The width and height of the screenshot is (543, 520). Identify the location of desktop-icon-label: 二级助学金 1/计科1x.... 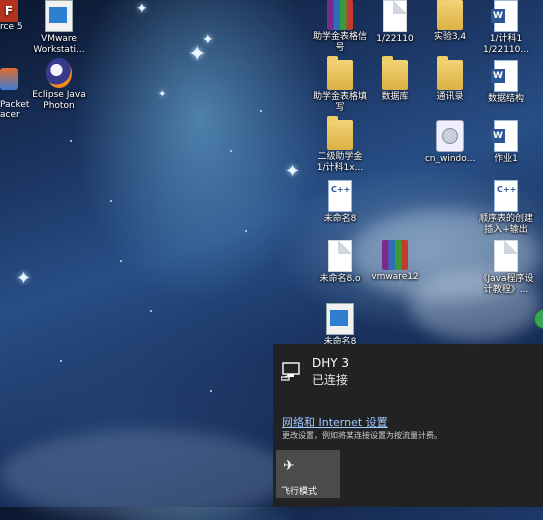
(340, 162).